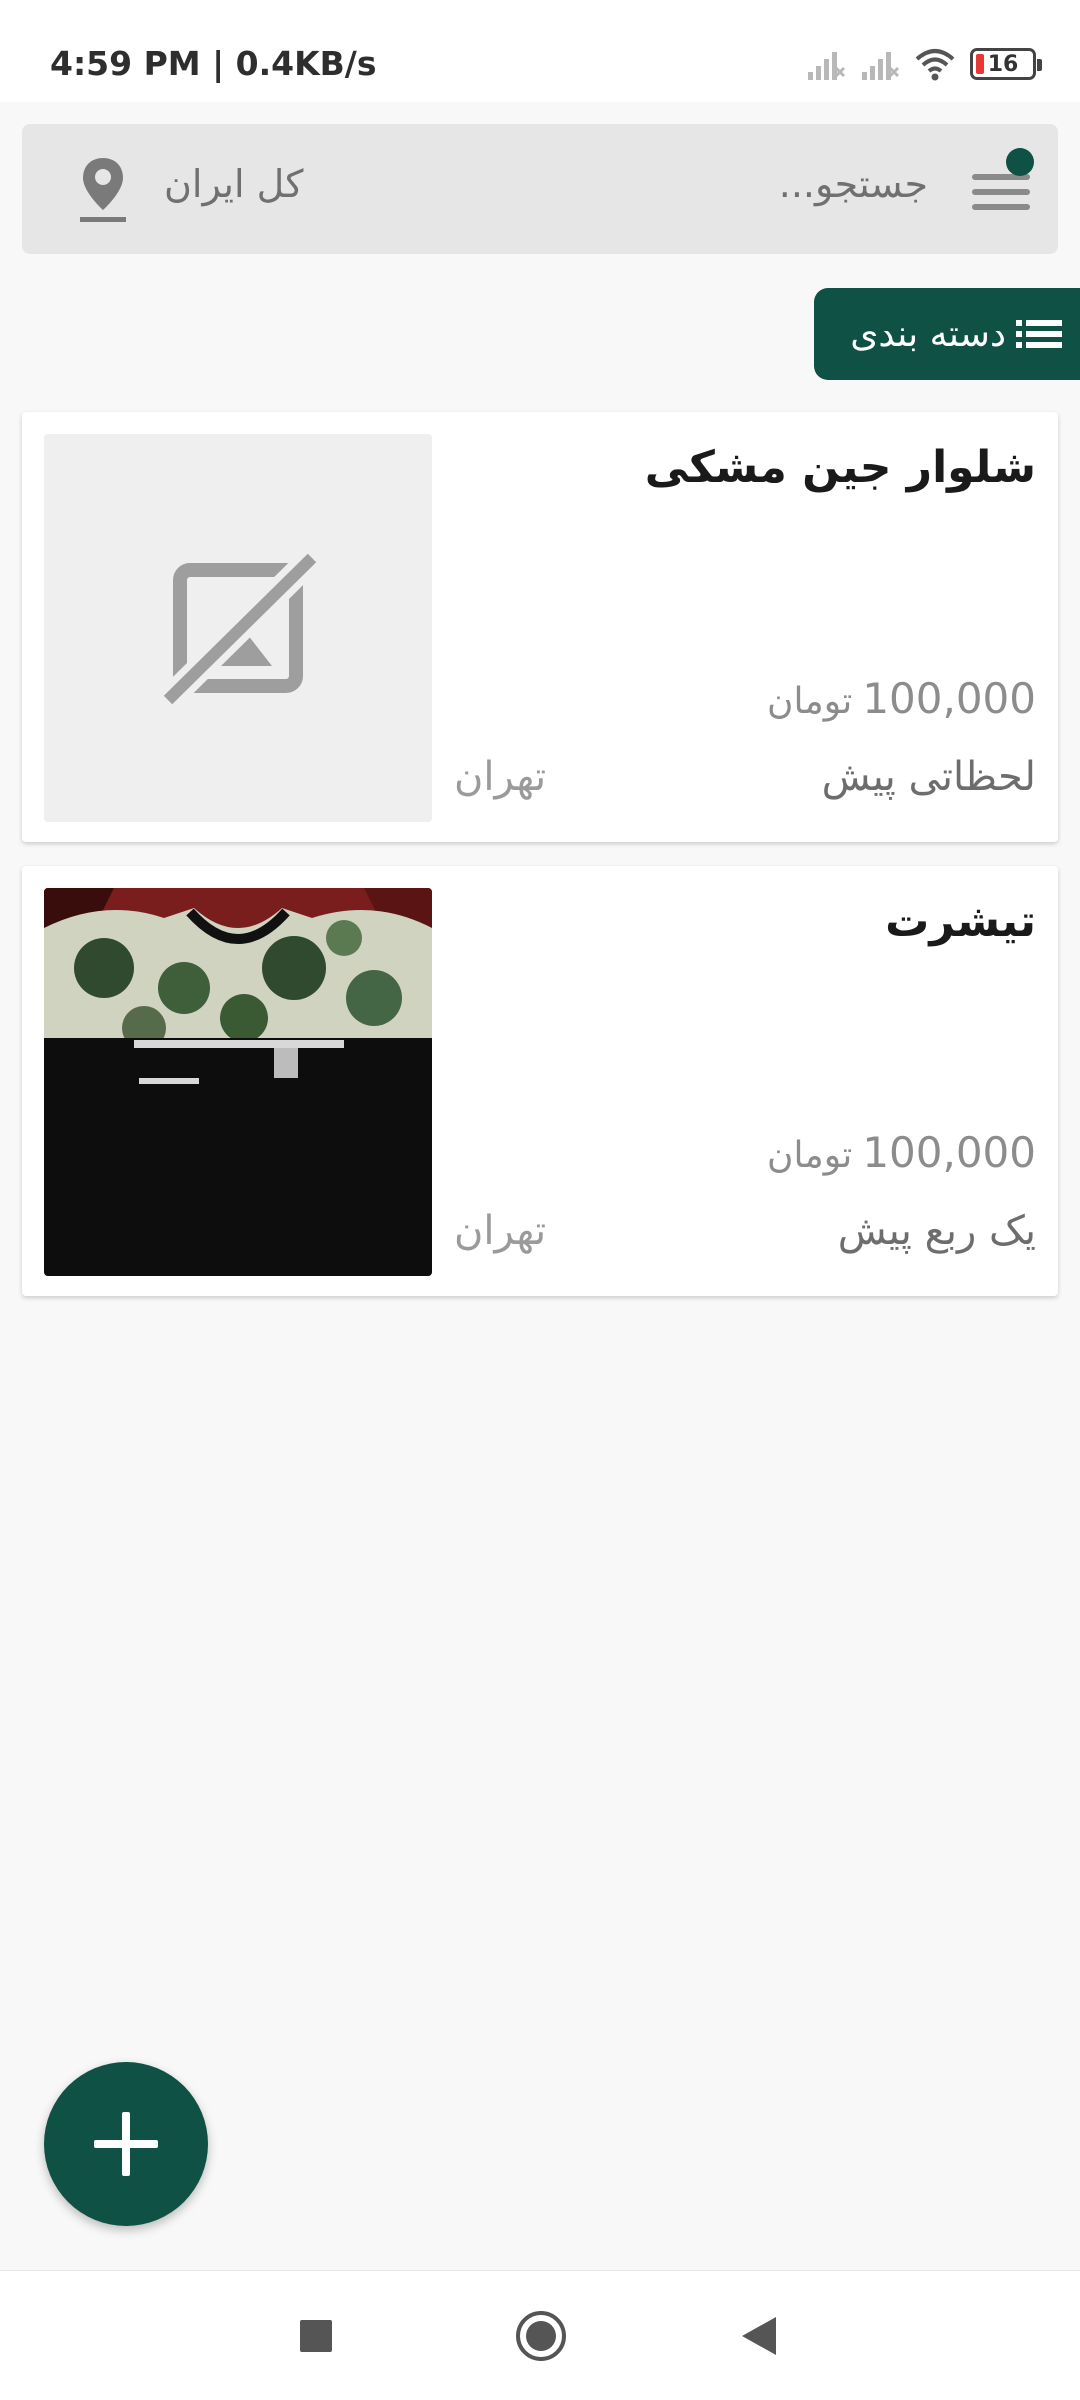  What do you see at coordinates (840, 467) in the screenshot?
I see `listing-title: شلوار جین مشکی` at bounding box center [840, 467].